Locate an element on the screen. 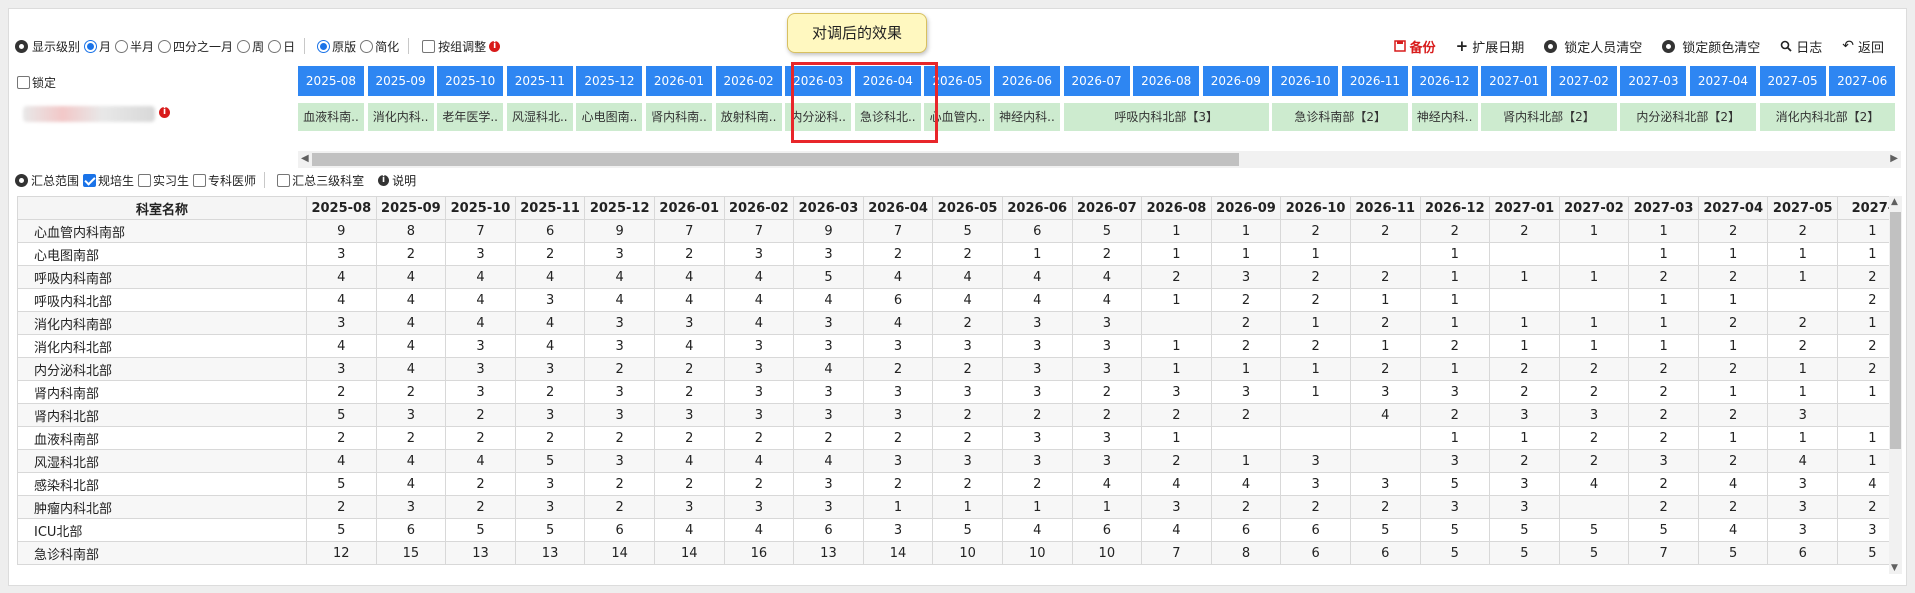 The width and height of the screenshot is (1915, 593). month-chip: 2026-12 is located at coordinates (1444, 81).